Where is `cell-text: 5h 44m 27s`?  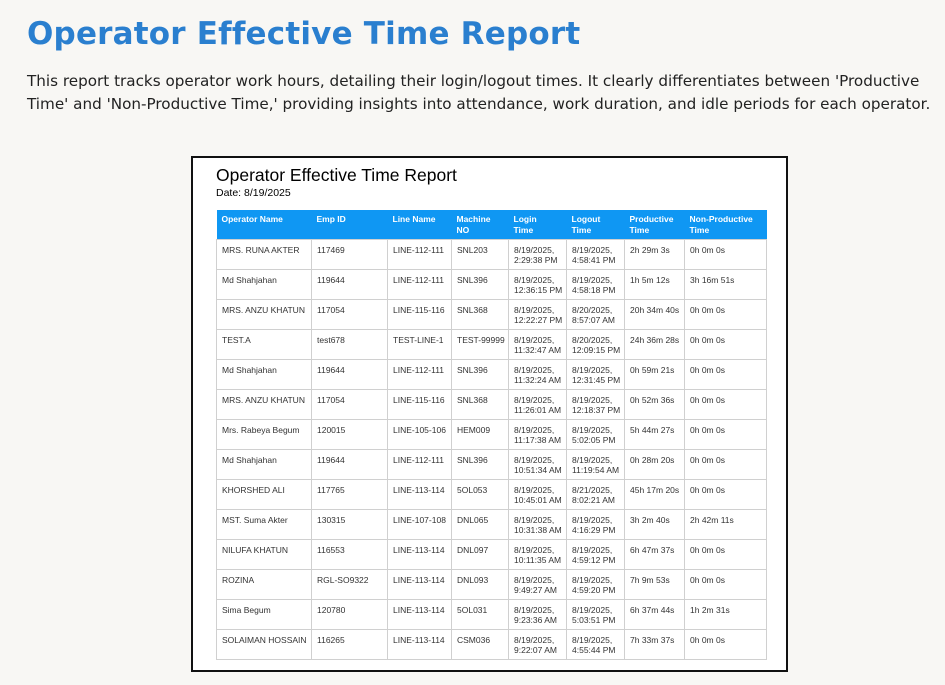 cell-text: 5h 44m 27s is located at coordinates (652, 429).